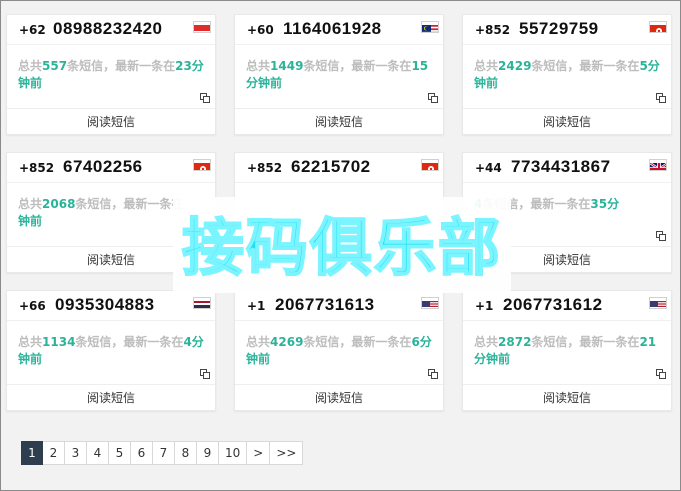 Image resolution: width=681 pixels, height=491 pixels. Describe the element at coordinates (32, 30) in the screenshot. I see `country-code: +62` at that location.